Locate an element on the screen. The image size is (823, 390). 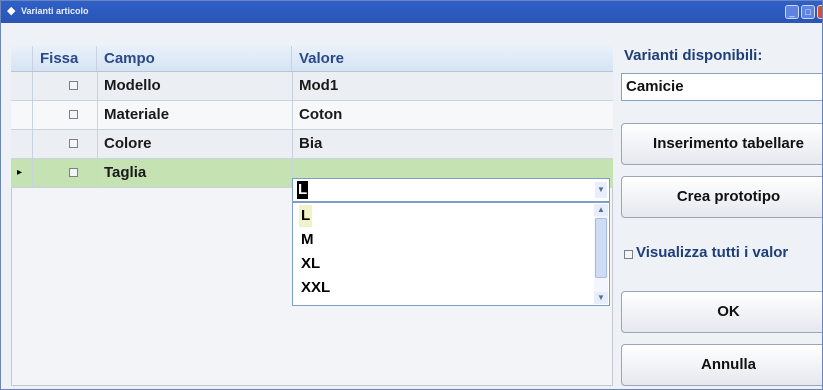
annulla-button: Annulla is located at coordinates (721, 365).